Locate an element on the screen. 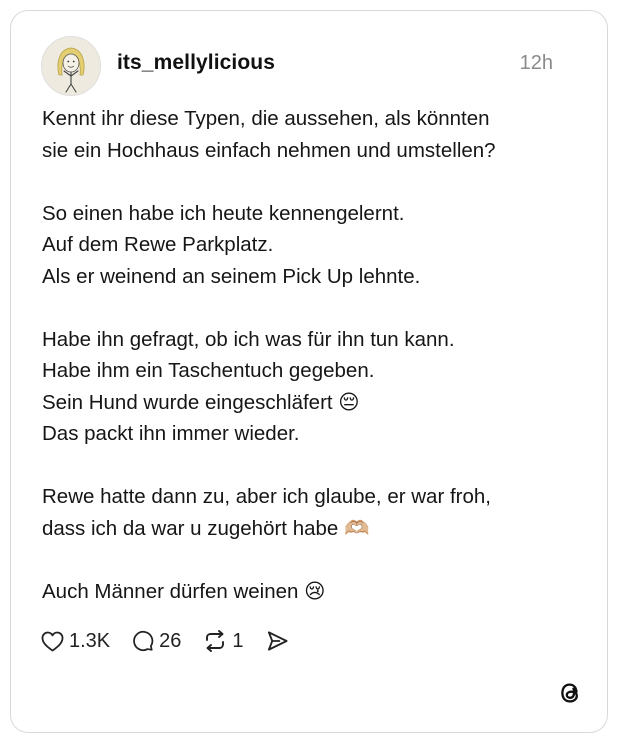  like-count: 1.3K is located at coordinates (90, 640).